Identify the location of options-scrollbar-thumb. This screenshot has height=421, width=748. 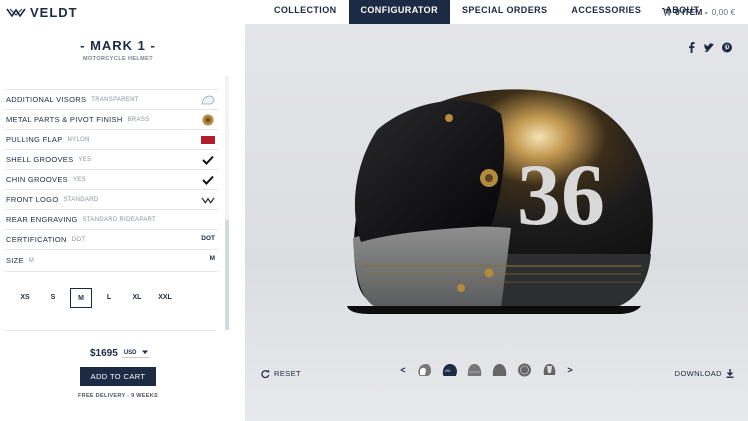
(227, 275).